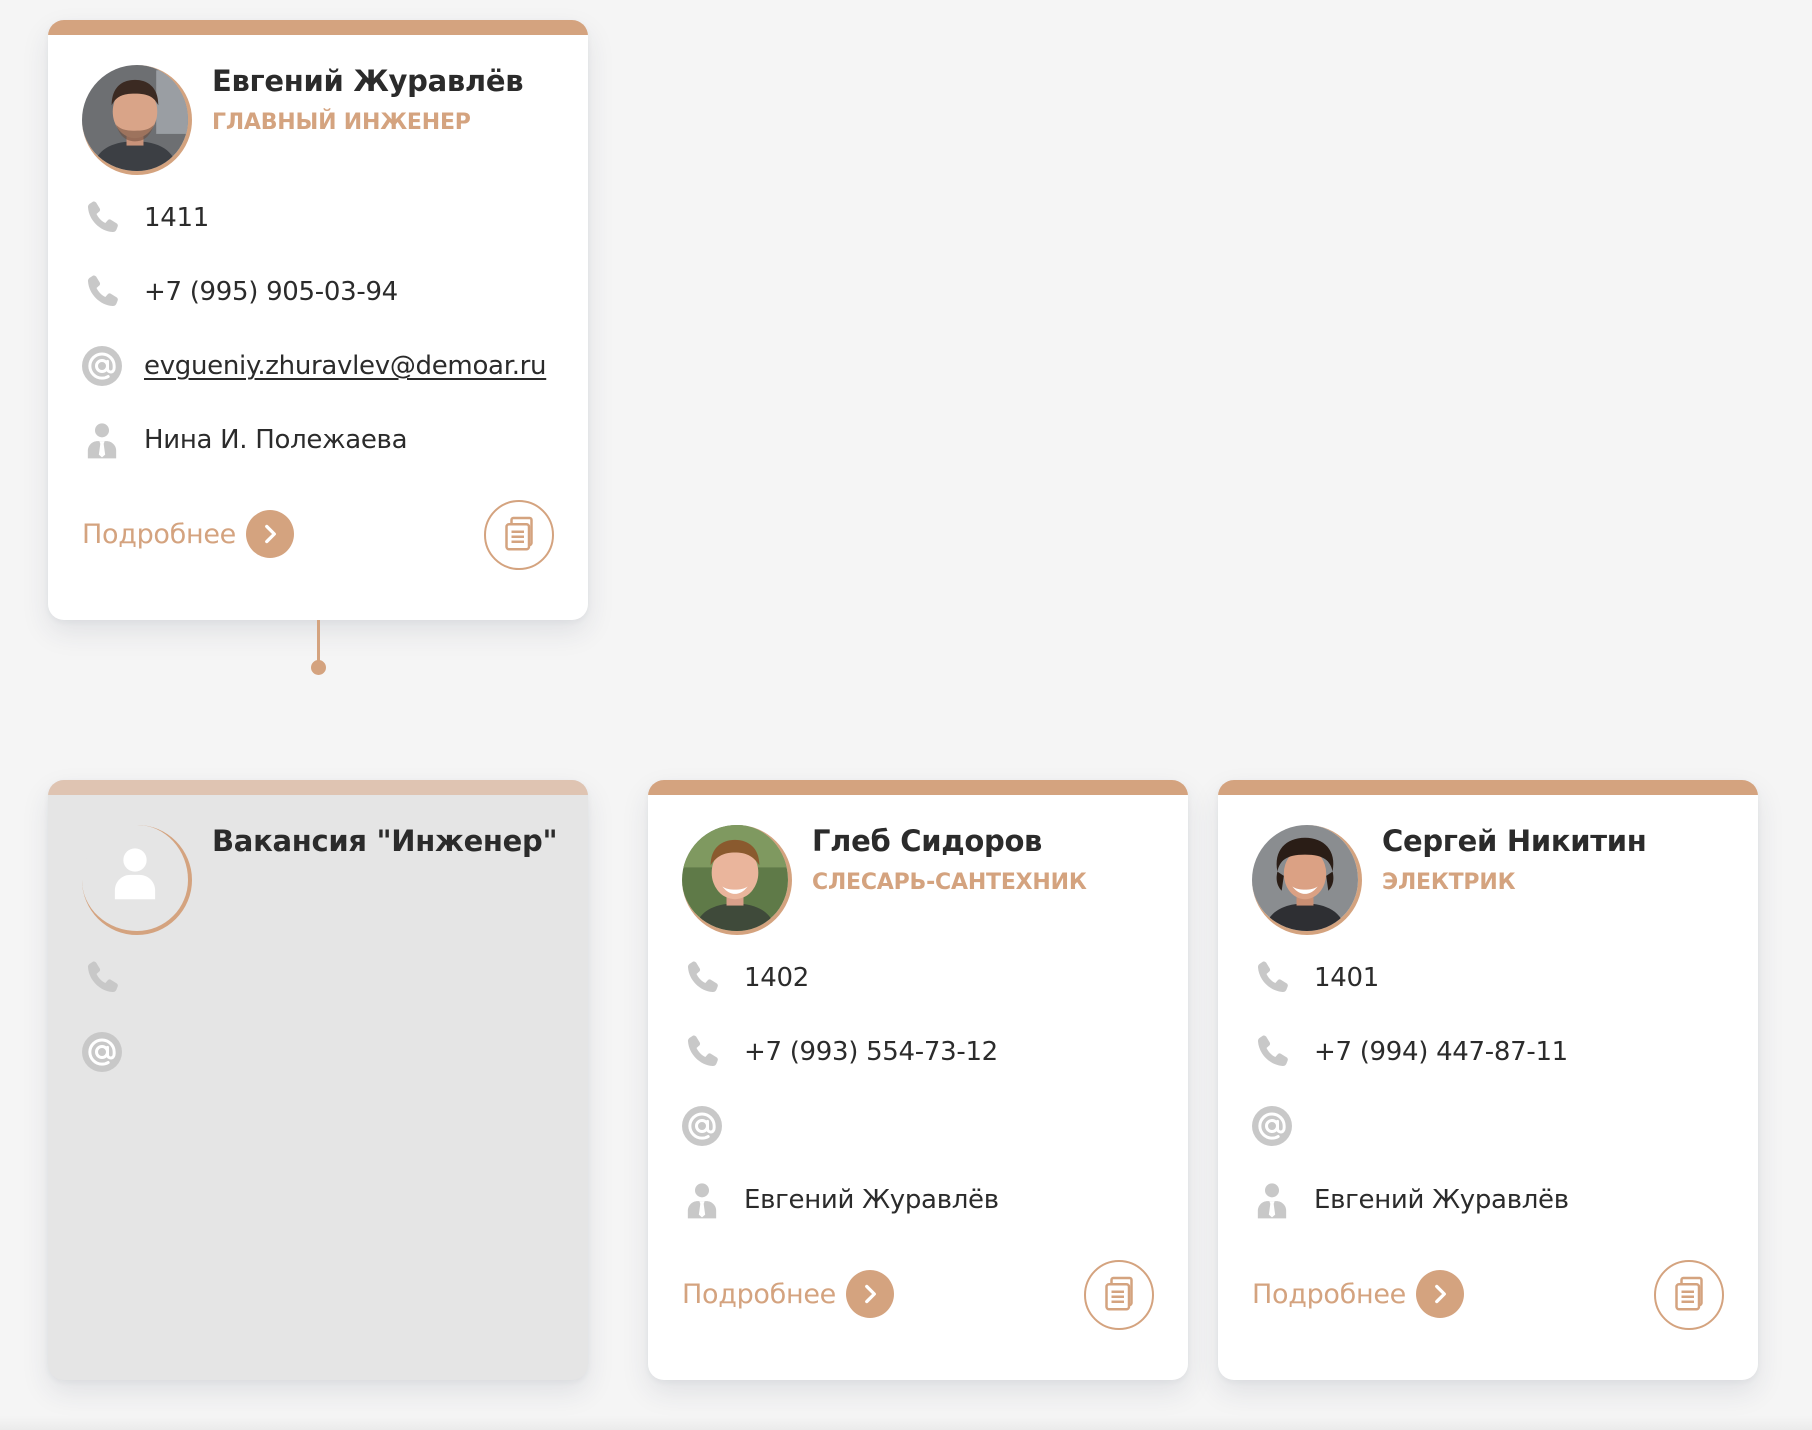 This screenshot has width=1812, height=1430. Describe the element at coordinates (776, 978) in the screenshot. I see `internal-phone-value: 1402` at that location.